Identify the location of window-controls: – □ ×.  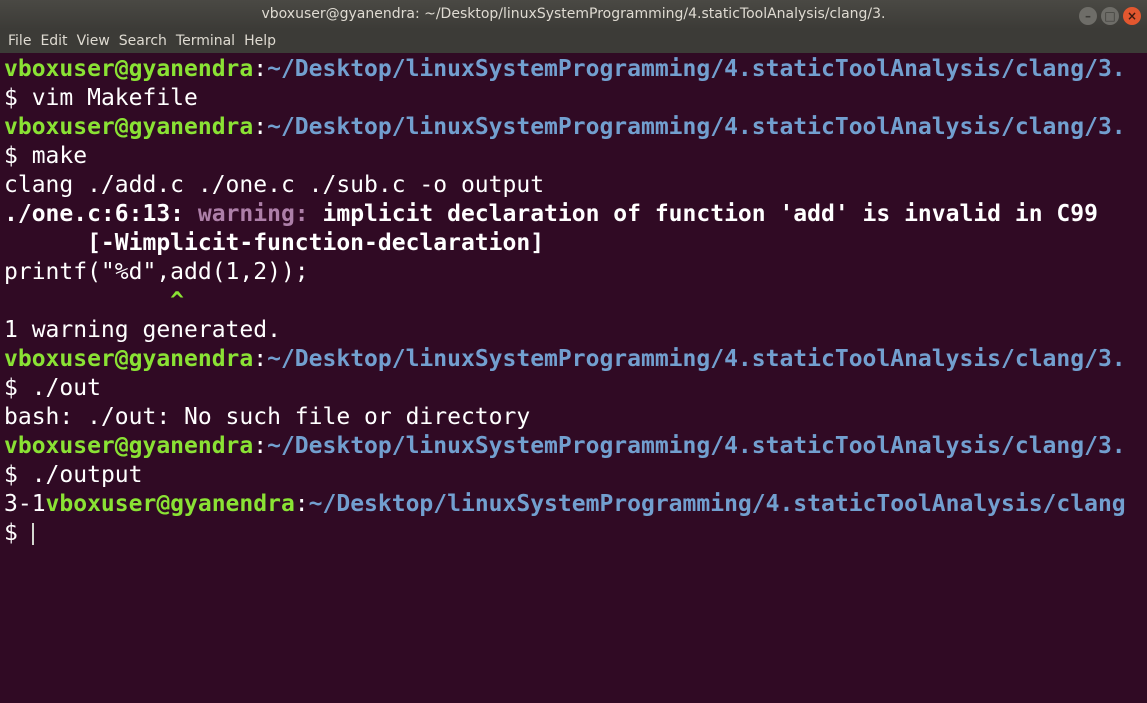
(1108, 15).